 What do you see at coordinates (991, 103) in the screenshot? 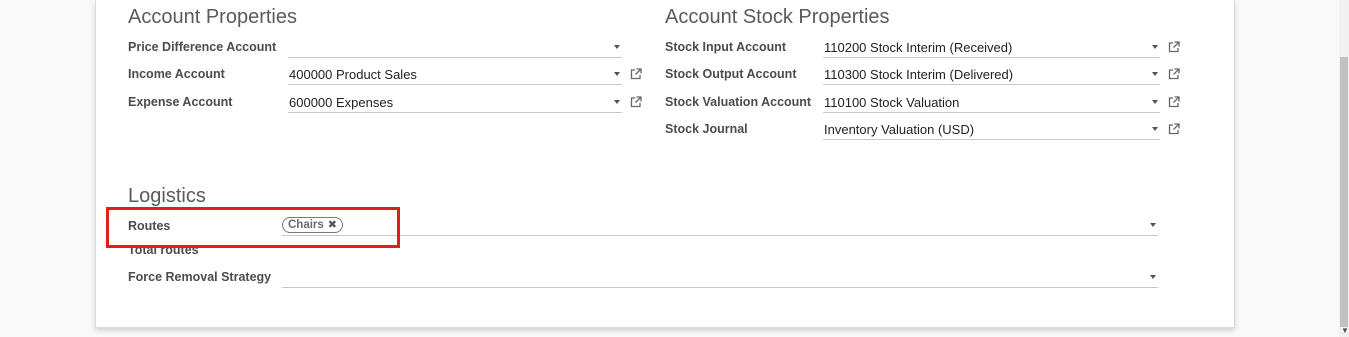
I see `stock-valuation-account-field: 110100 Stock Valuation` at bounding box center [991, 103].